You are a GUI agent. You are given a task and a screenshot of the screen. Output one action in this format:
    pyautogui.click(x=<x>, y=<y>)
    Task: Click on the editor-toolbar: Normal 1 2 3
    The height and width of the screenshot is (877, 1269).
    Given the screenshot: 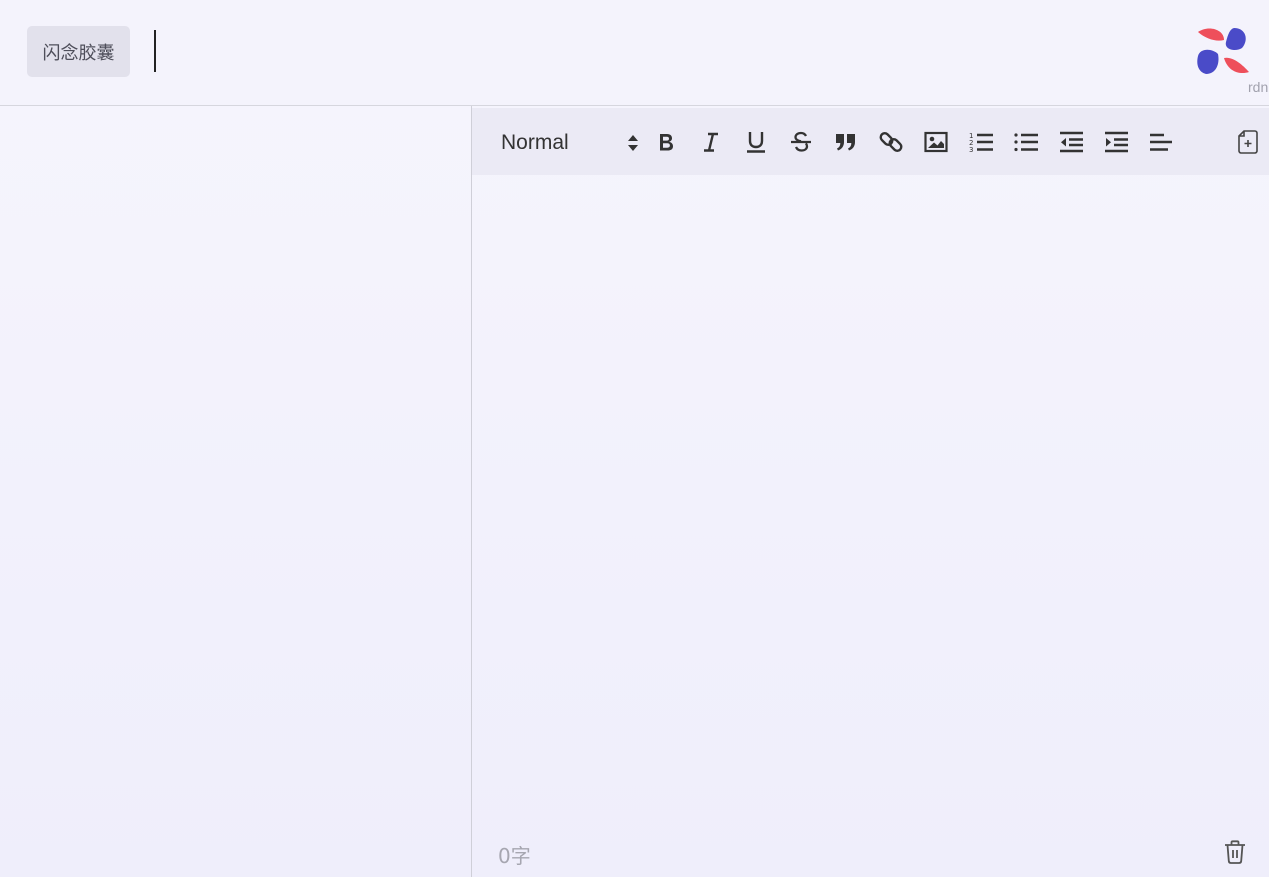 What is the action you would take?
    pyautogui.click(x=870, y=141)
    